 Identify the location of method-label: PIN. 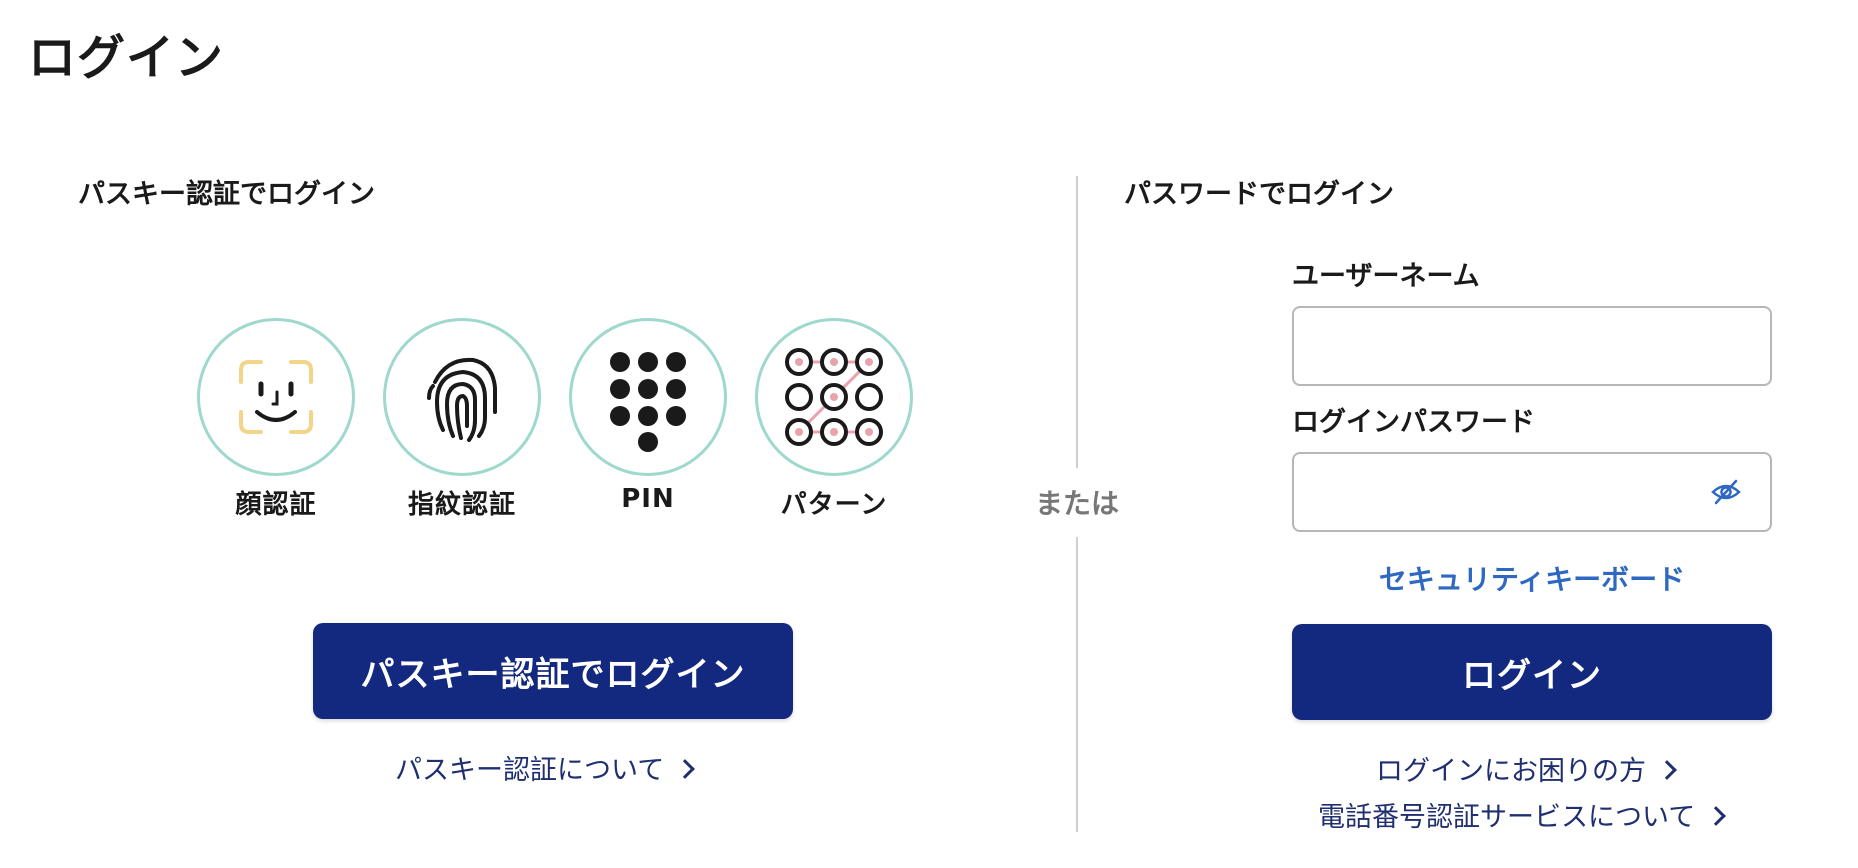
(648, 499).